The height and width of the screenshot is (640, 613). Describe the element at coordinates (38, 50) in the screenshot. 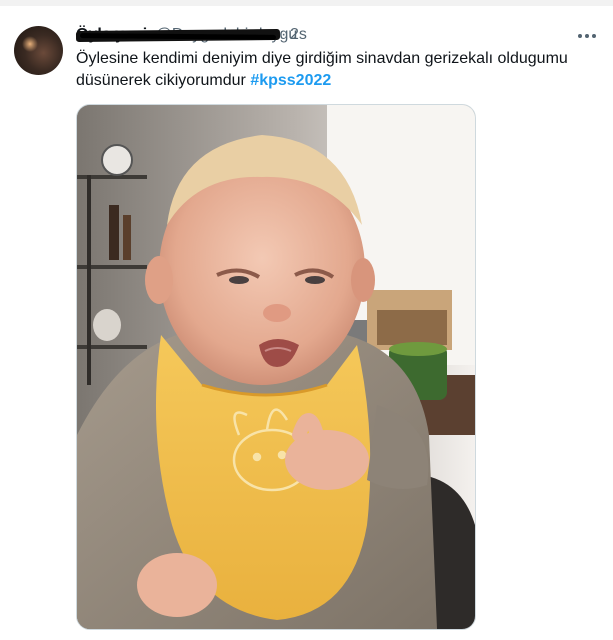

I see `avatar` at that location.